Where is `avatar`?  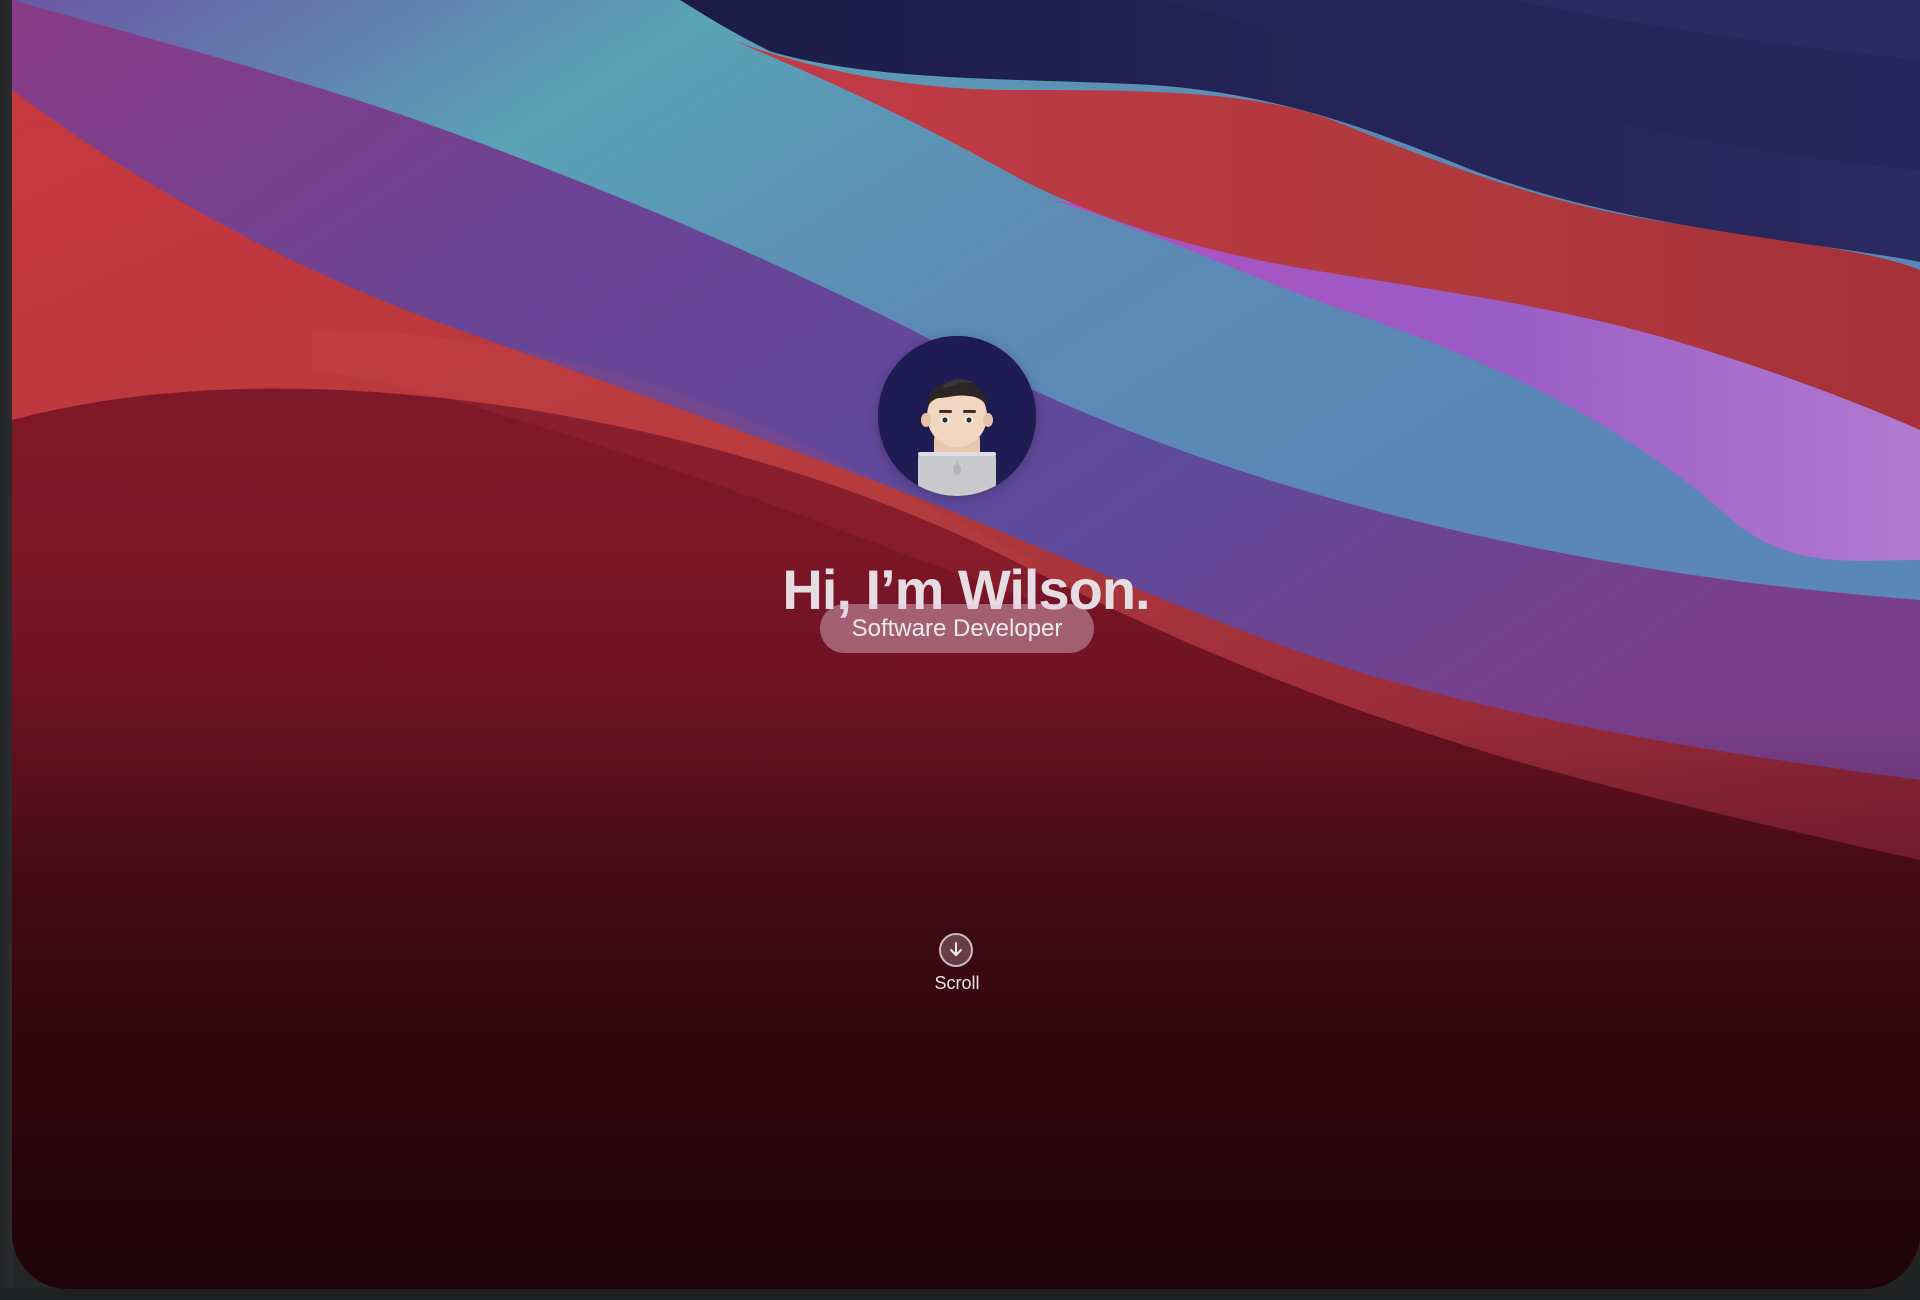 avatar is located at coordinates (957, 416).